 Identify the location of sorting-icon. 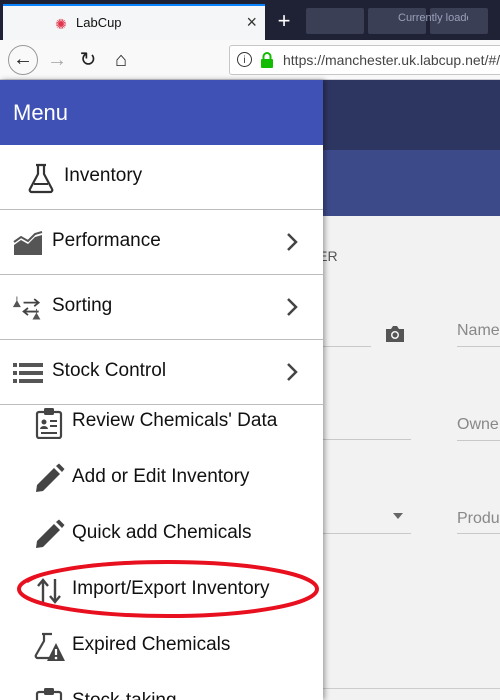
(26, 308).